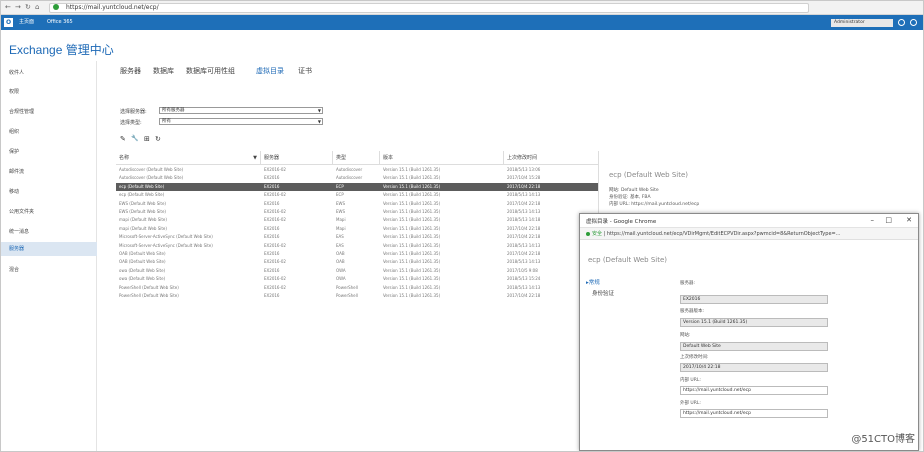 This screenshot has height=452, width=924. I want to click on reset-icon: ⊞, so click(147, 139).